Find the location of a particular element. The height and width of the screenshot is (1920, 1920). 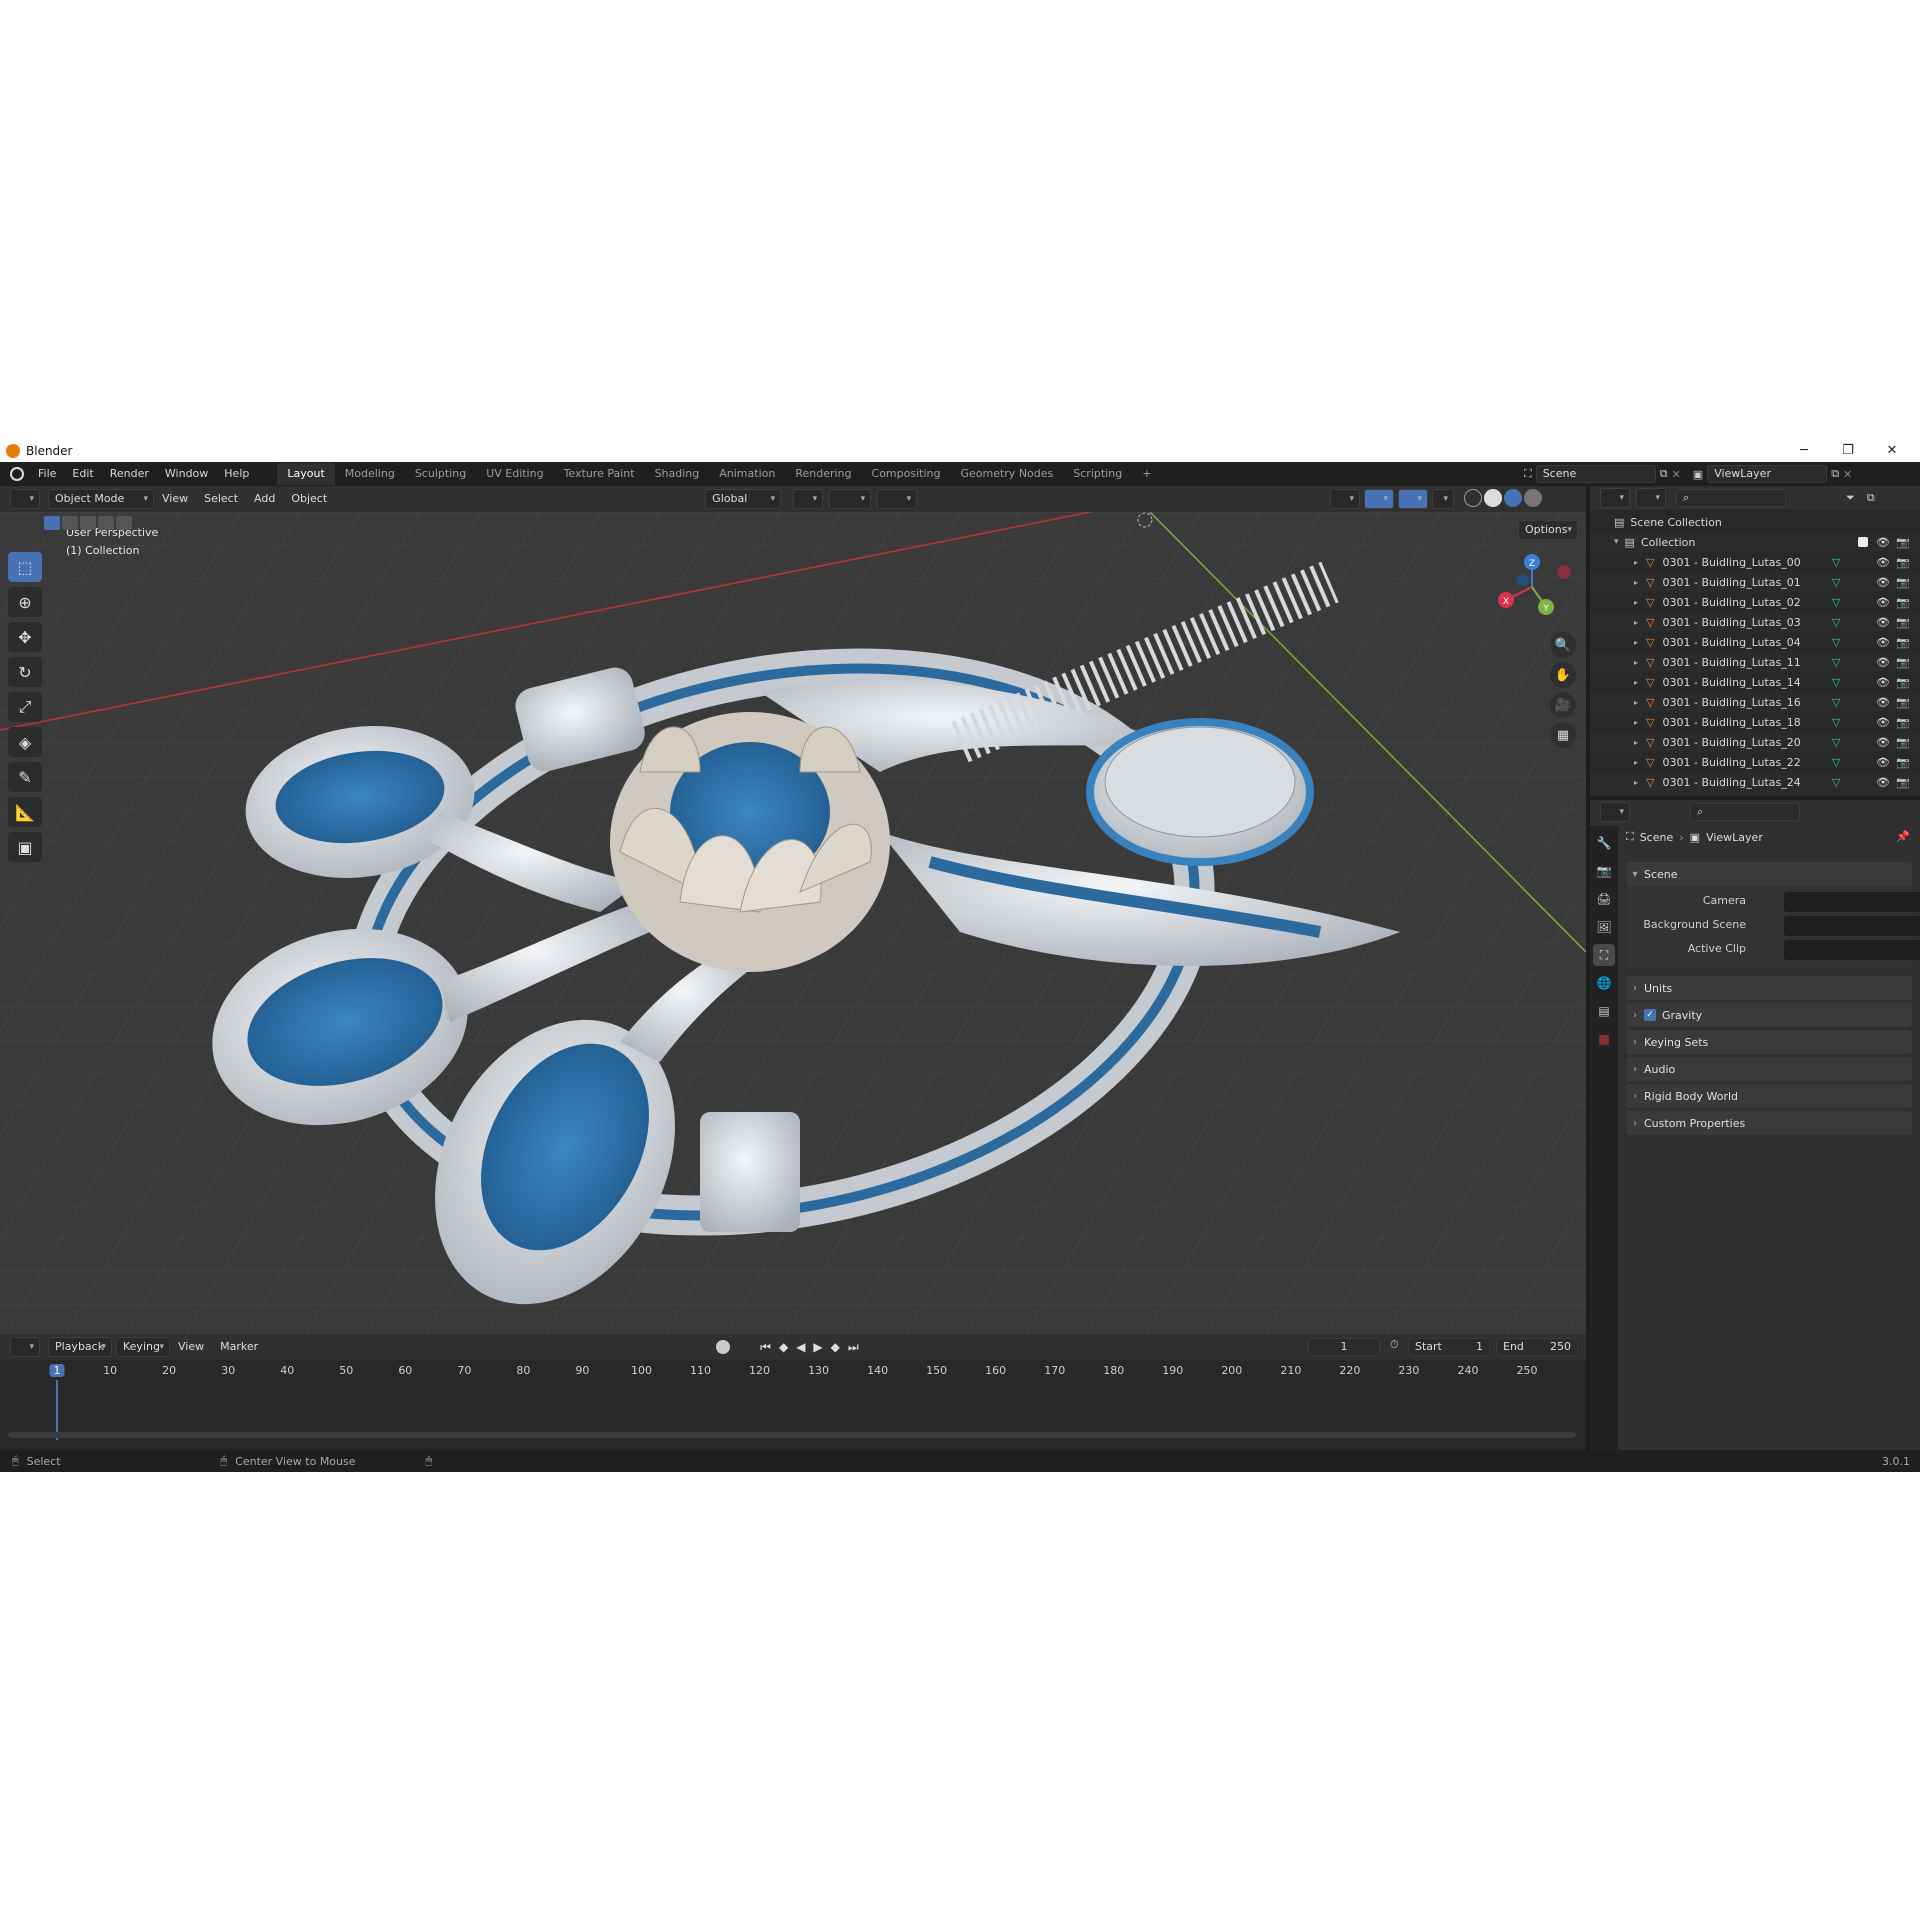

outliner-object-row: ▸ ▽ 0301 - Buidling_Lutas_00 ▽ 👁 📷 is located at coordinates (1755, 562).